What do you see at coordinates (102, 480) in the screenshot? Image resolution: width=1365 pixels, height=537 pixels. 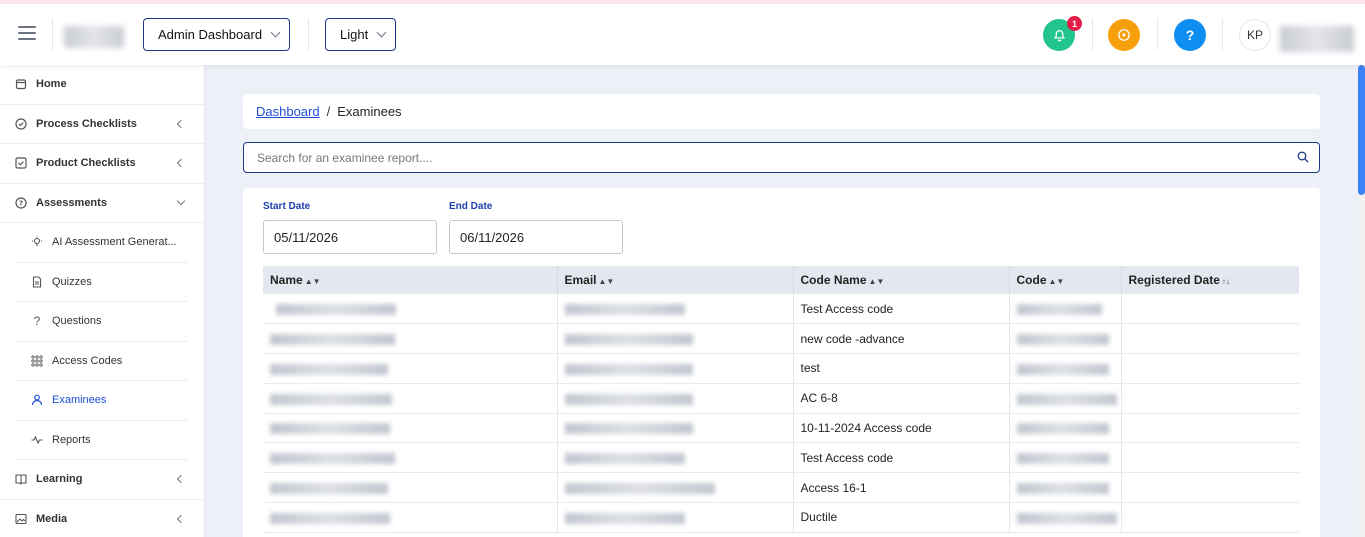 I see `sidebar-item-learning: Learning` at bounding box center [102, 480].